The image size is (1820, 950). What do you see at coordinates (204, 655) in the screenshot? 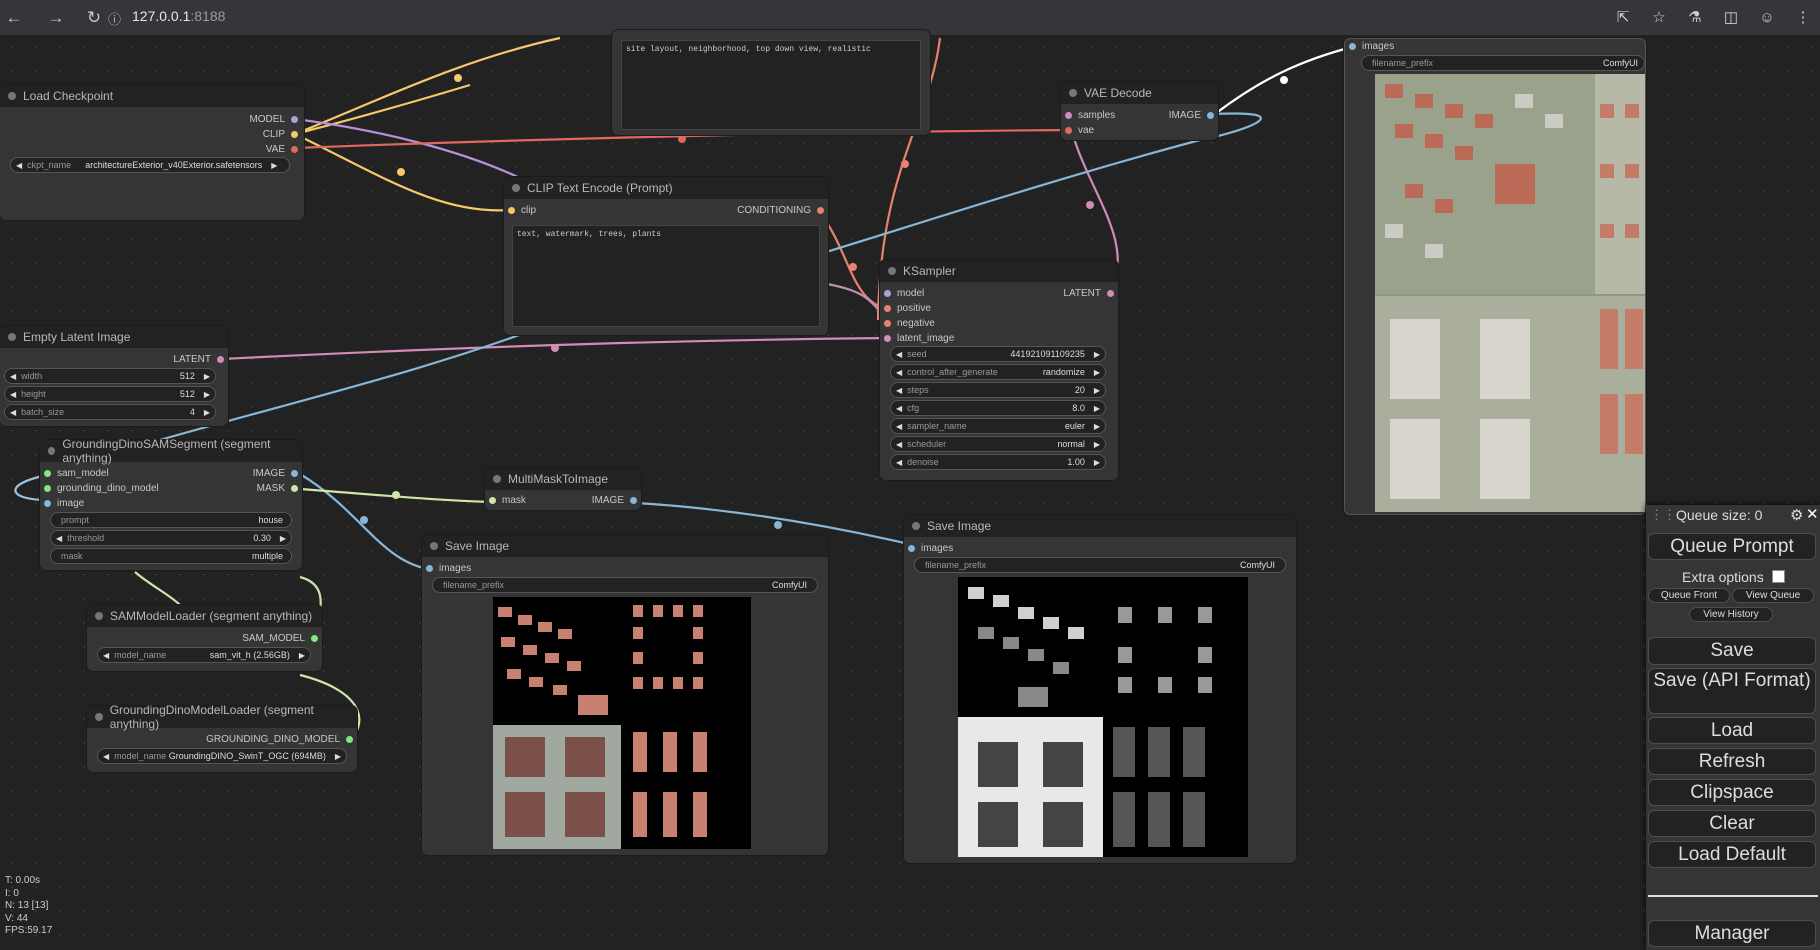
I see `model-name-widget: ◀ model_name sam_vit_h (2.56GB) ▶` at bounding box center [204, 655].